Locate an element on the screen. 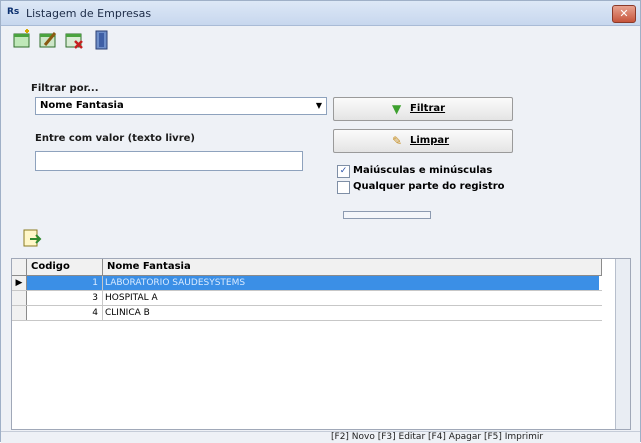 This screenshot has width=641, height=443. grid-header: Codigo Nome Fantasia is located at coordinates (307, 267).